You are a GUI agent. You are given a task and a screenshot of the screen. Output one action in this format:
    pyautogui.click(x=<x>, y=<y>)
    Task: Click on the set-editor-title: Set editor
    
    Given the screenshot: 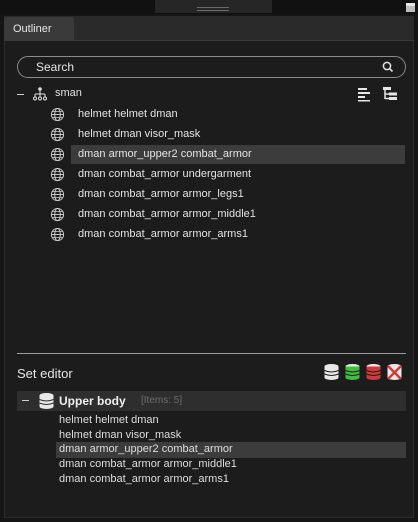 What is the action you would take?
    pyautogui.click(x=45, y=373)
    